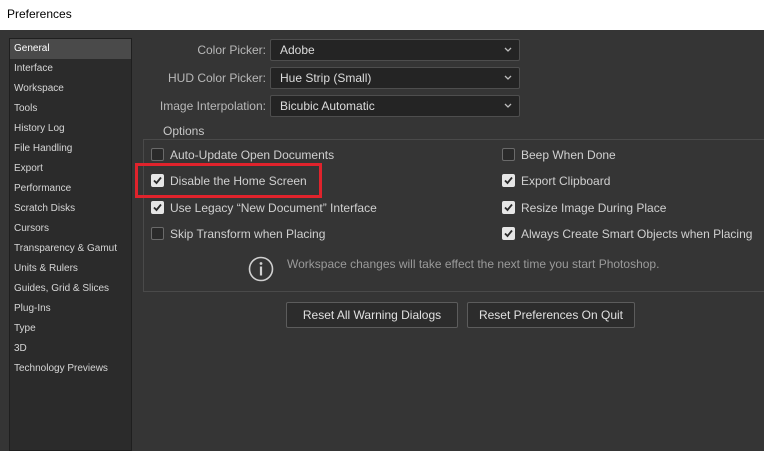 Image resolution: width=764 pixels, height=451 pixels. I want to click on color-picker-row: Color Picker: Adobe, so click(340, 50).